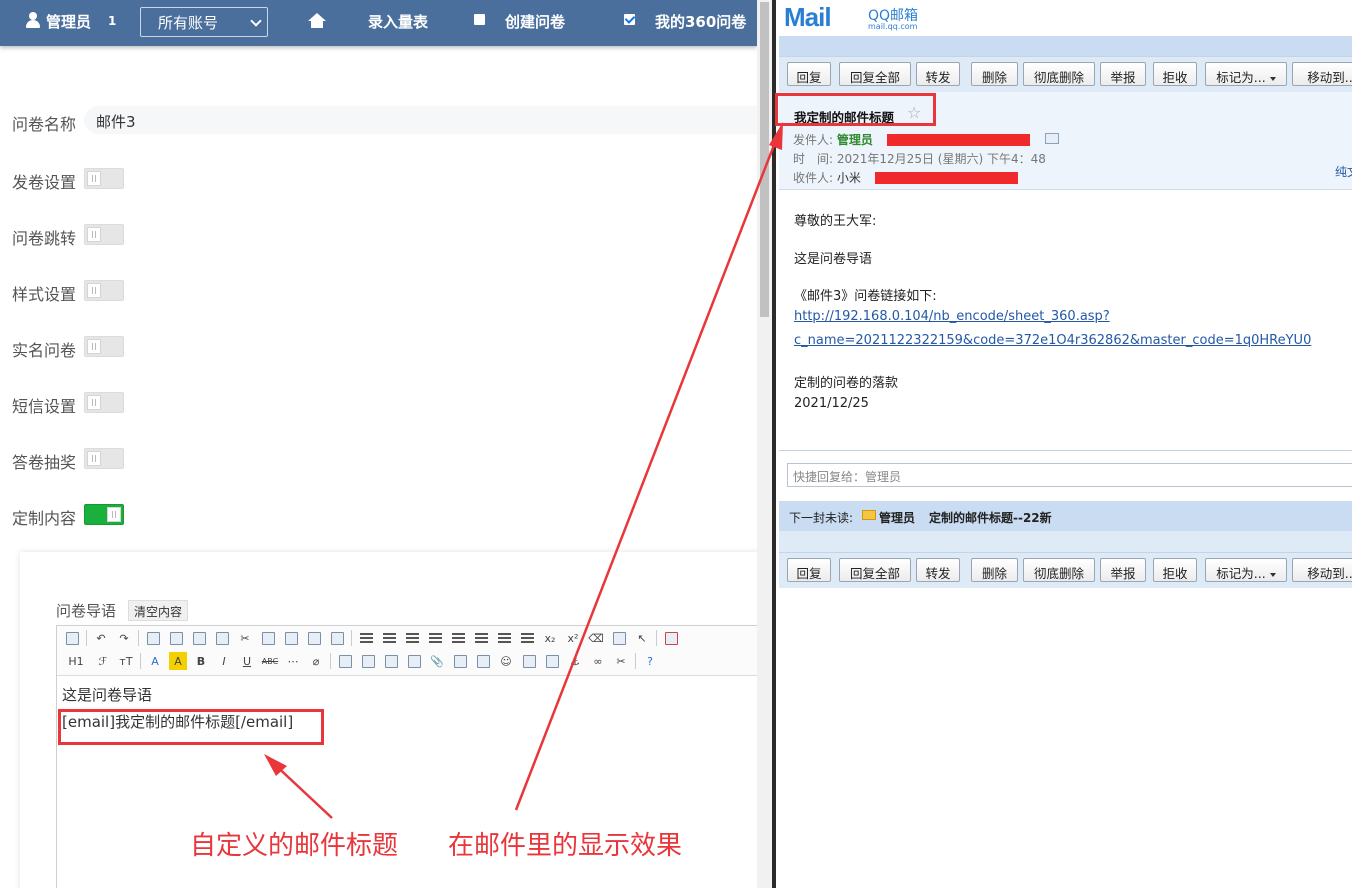 This screenshot has width=1352, height=888. I want to click on unlink-icon: ✂, so click(621, 661).